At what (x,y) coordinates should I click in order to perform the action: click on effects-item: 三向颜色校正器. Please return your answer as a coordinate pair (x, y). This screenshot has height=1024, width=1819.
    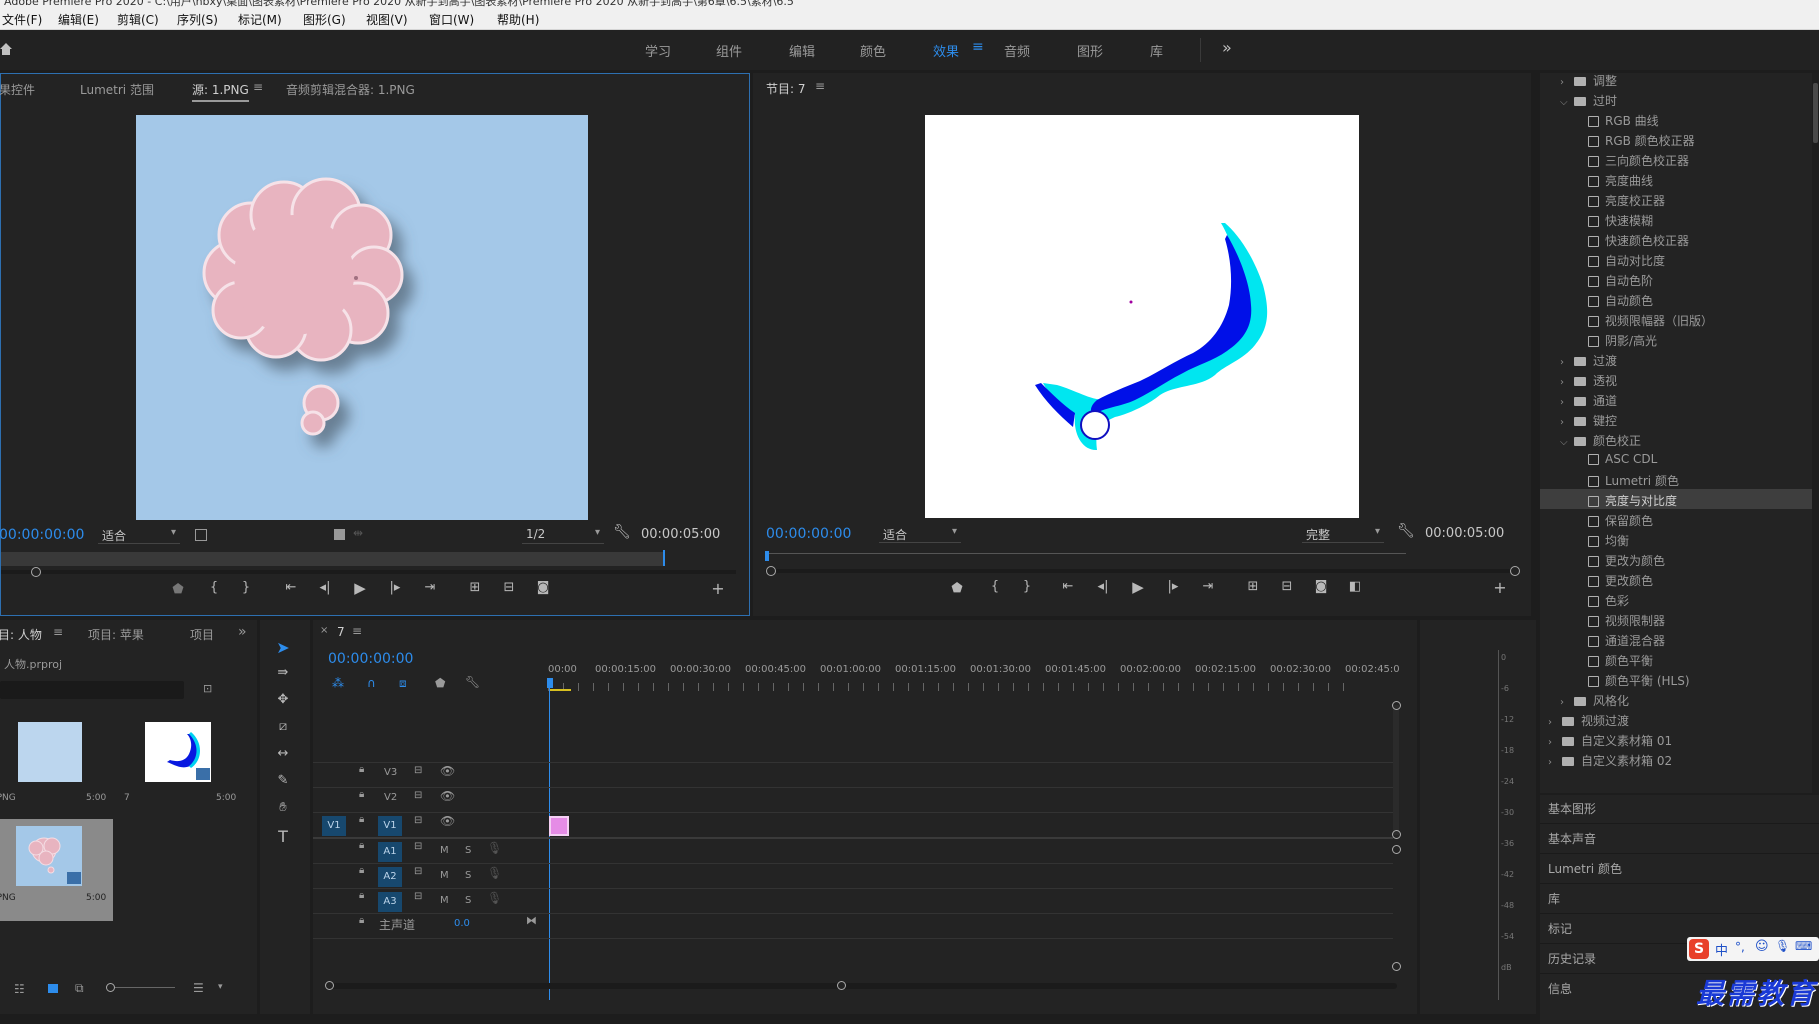
    Looking at the image, I should click on (1676, 159).